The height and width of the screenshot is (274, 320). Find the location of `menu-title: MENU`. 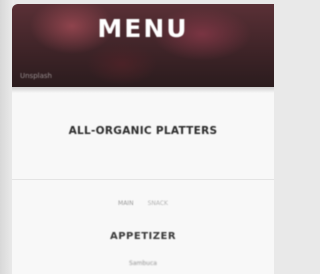

menu-title: MENU is located at coordinates (143, 28).